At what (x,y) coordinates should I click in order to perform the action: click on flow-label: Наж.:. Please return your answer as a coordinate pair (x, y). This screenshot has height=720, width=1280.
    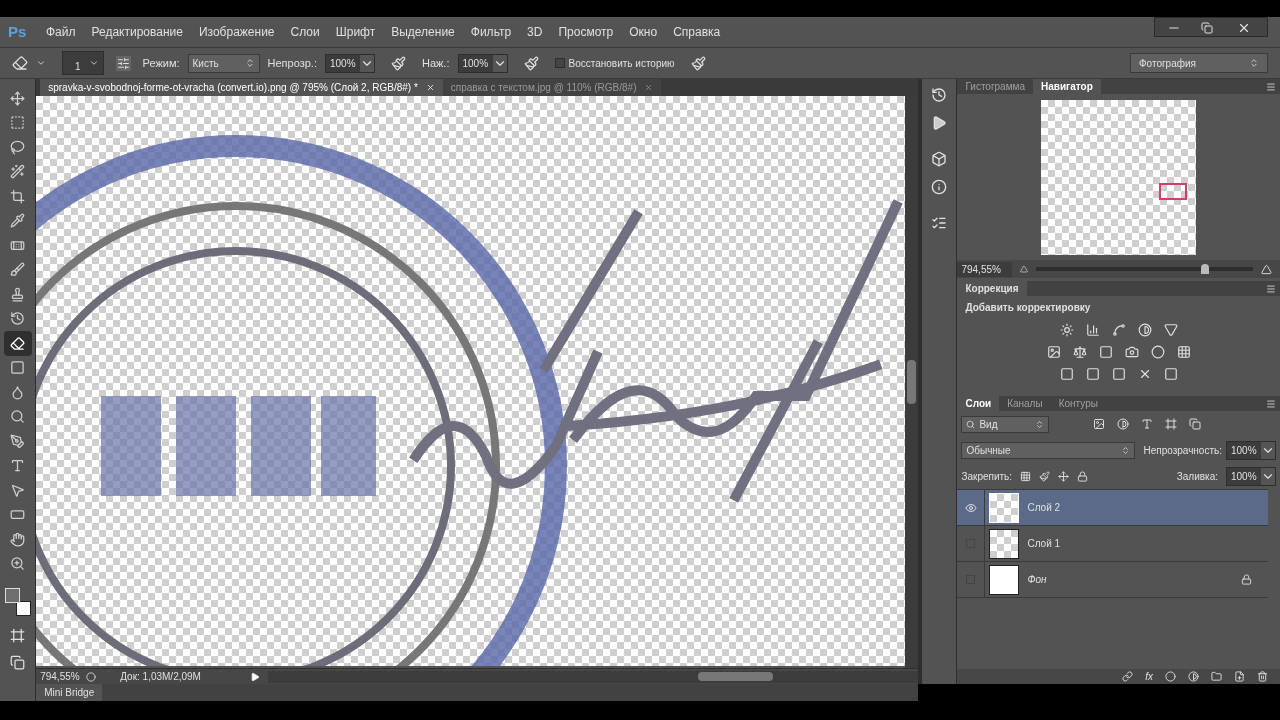
    Looking at the image, I should click on (435, 63).